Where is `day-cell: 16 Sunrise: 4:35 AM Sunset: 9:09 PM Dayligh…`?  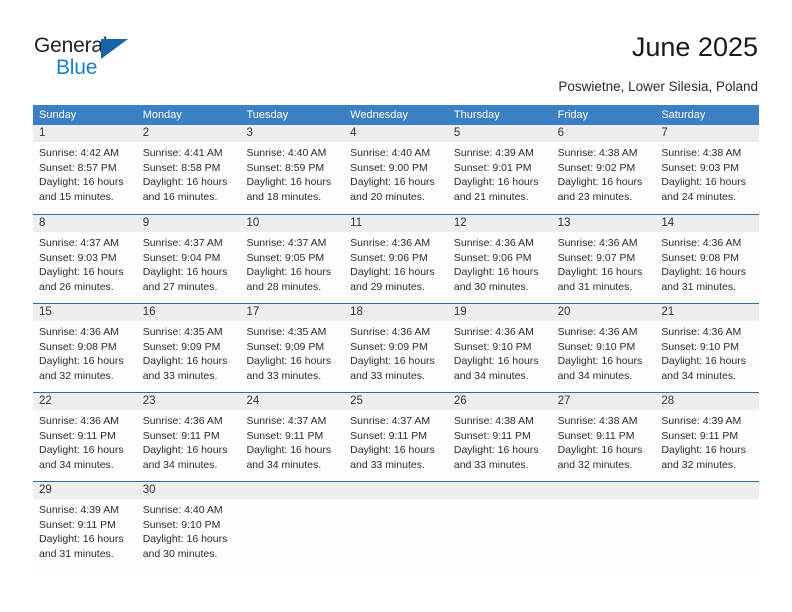
day-cell: 16 Sunrise: 4:35 AM Sunset: 9:09 PM Dayligh… is located at coordinates (188, 348).